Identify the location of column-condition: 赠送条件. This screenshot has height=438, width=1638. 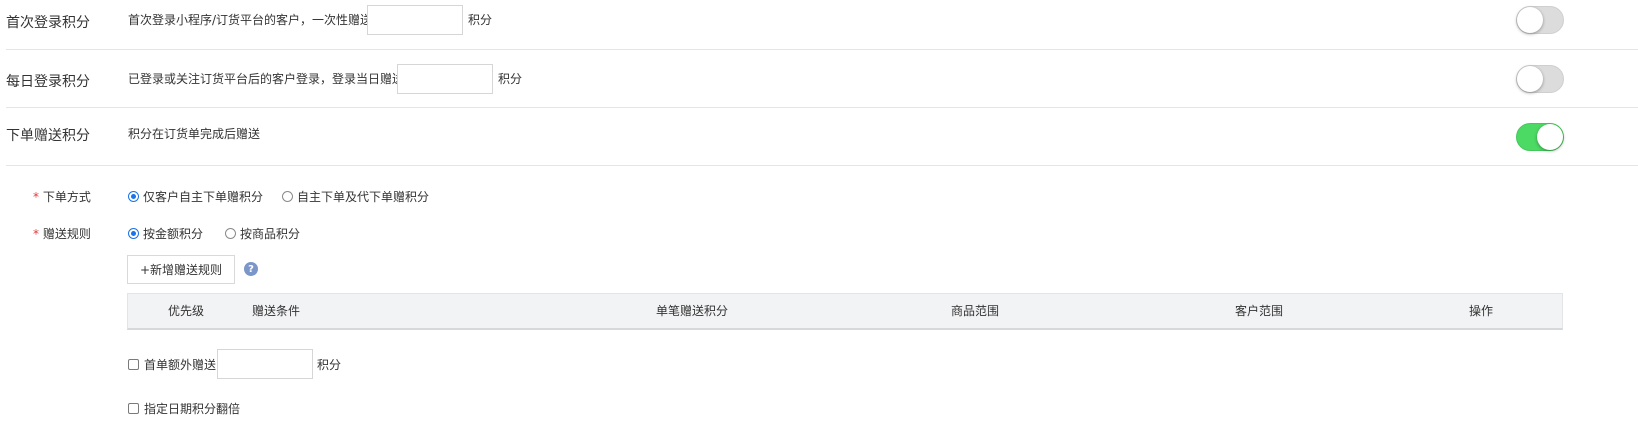
(276, 311).